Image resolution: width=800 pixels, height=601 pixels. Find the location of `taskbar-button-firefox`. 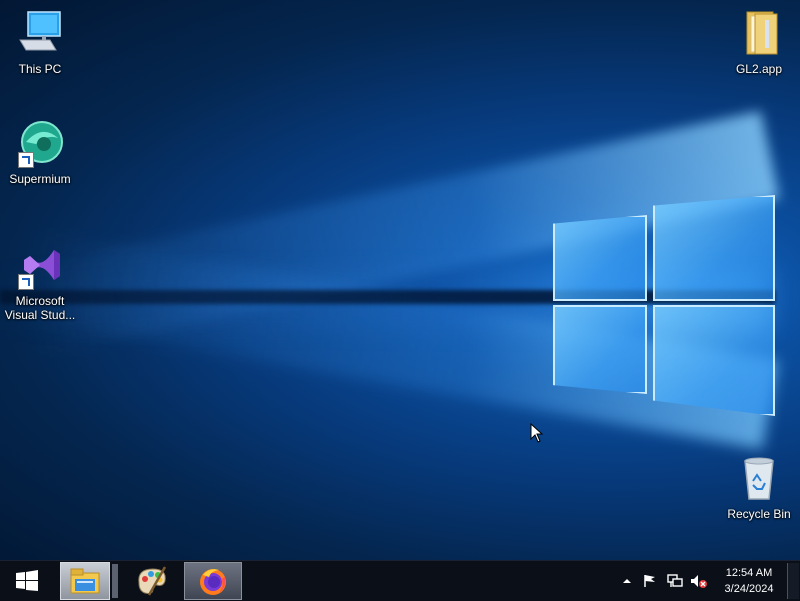

taskbar-button-firefox is located at coordinates (213, 581).